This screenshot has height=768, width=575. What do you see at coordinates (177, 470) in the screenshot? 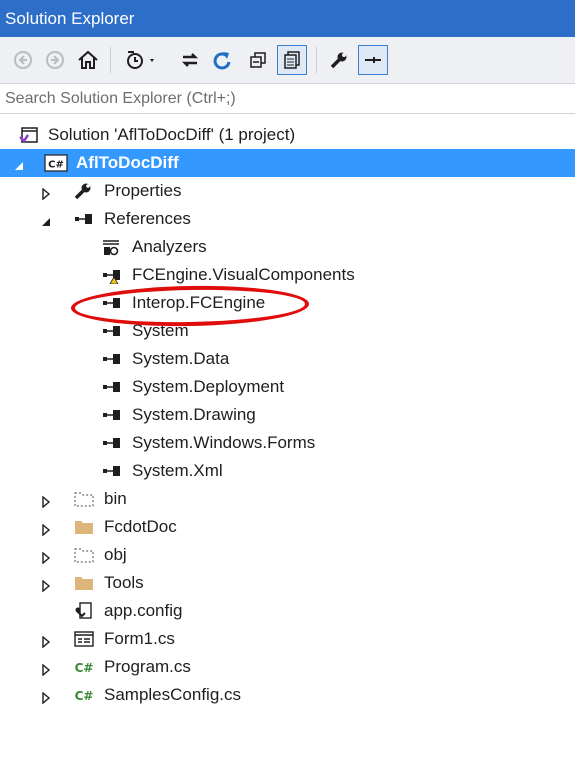
I see `tree-item-label: System.Xml` at bounding box center [177, 470].